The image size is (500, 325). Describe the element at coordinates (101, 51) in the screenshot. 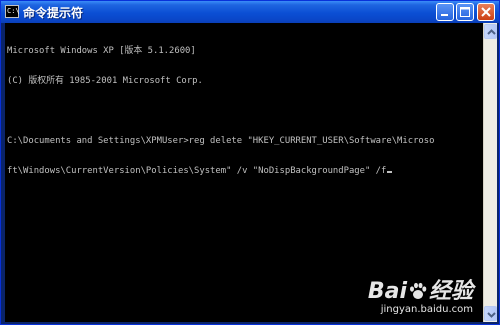

I see `console-line: Microsoft Windows XP [版本 5.1.2600]` at that location.